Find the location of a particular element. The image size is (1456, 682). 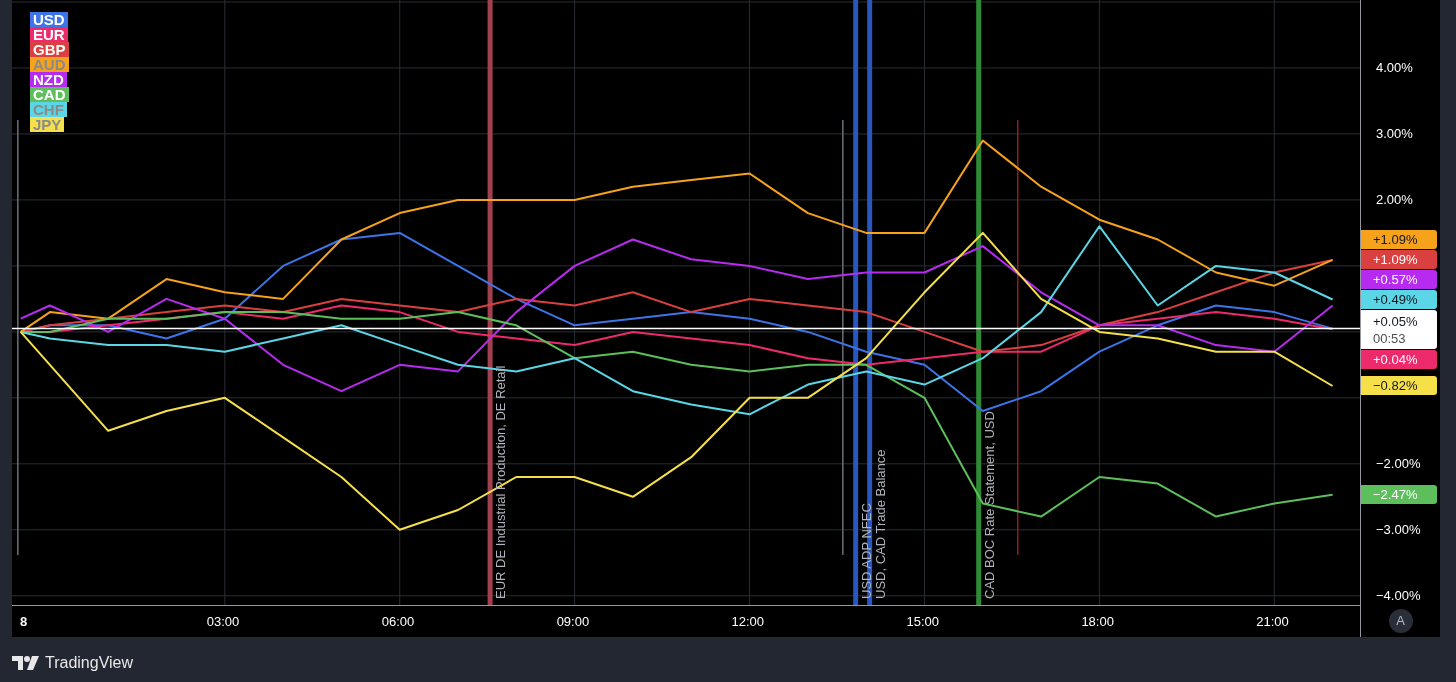

event-label: CAD BOC Rate Statement, USD is located at coordinates (989, 505).